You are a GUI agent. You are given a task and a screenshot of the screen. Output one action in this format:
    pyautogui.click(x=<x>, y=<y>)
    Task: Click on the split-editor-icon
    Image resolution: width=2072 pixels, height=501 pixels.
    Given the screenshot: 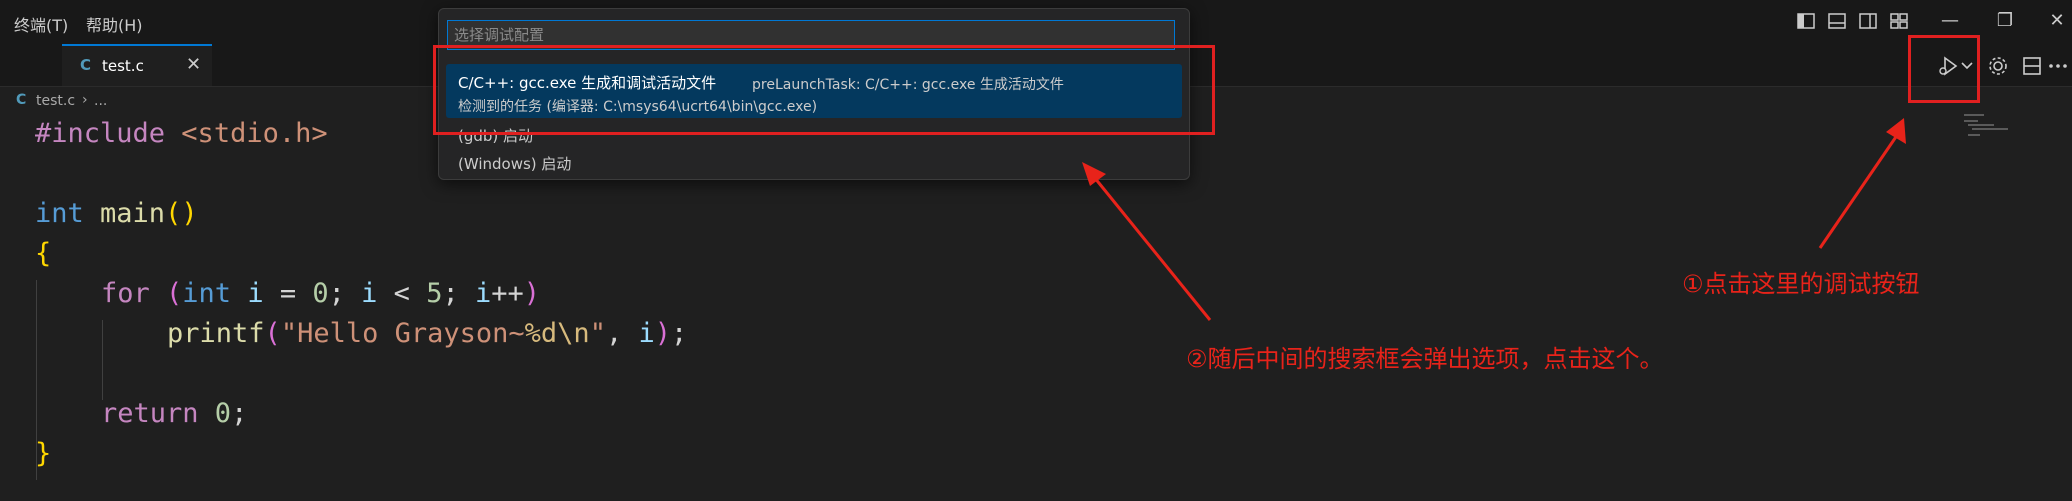 What is the action you would take?
    pyautogui.click(x=2032, y=66)
    